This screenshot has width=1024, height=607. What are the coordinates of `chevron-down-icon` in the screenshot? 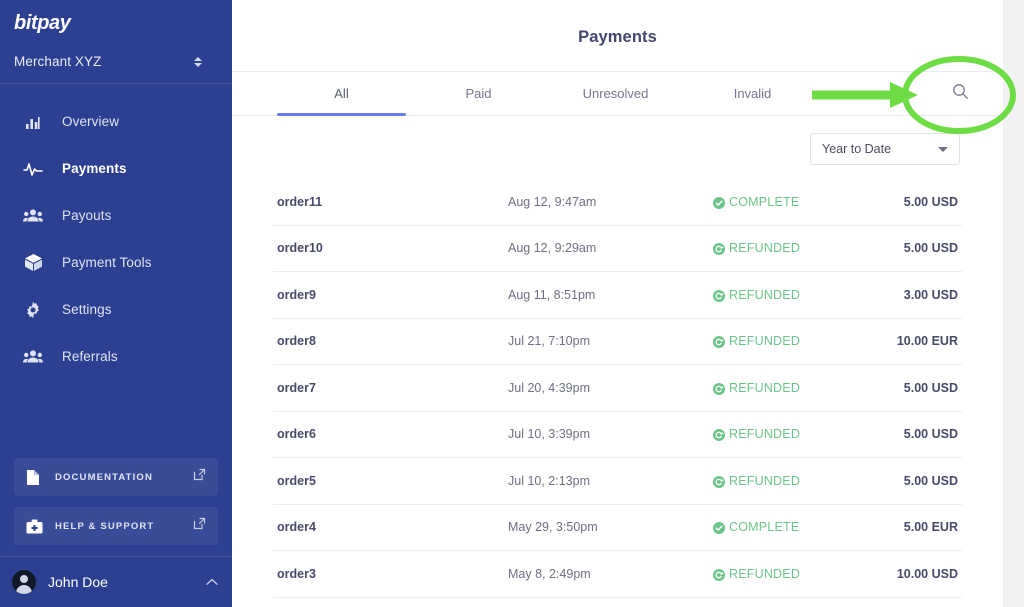 It's located at (943, 149).